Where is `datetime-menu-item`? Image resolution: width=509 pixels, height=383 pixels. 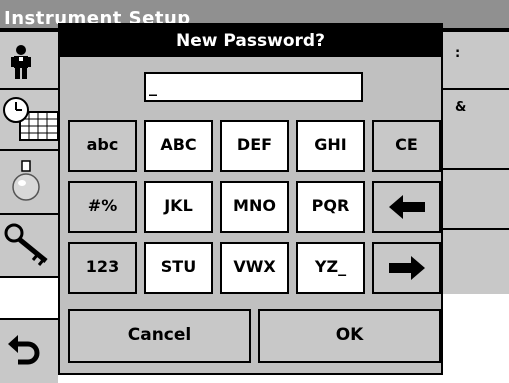 datetime-menu-item is located at coordinates (29, 118).